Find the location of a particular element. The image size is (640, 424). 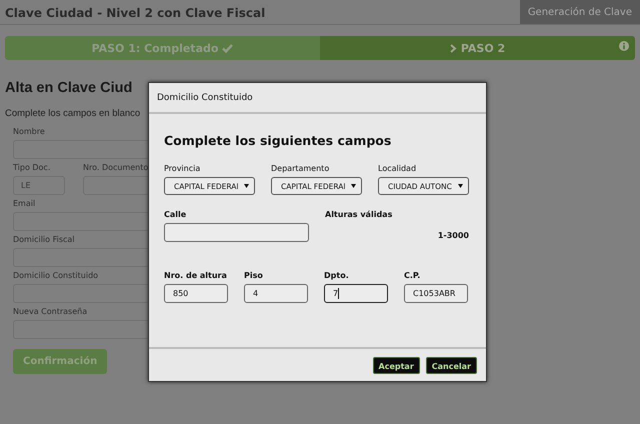

field-label: Email is located at coordinates (24, 203).